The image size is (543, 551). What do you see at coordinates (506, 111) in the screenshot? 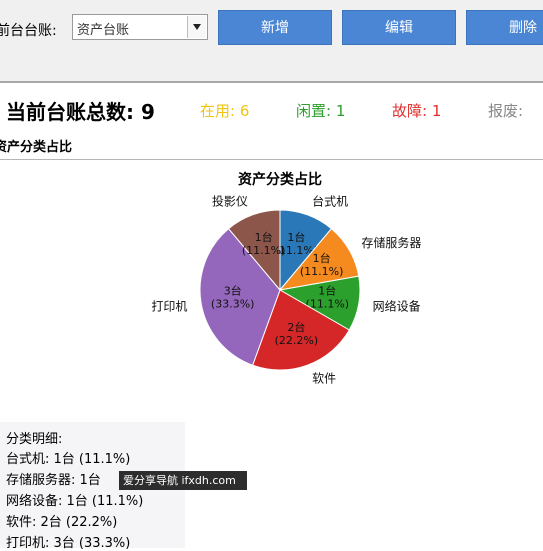
I see `scrap-count: 报废:` at bounding box center [506, 111].